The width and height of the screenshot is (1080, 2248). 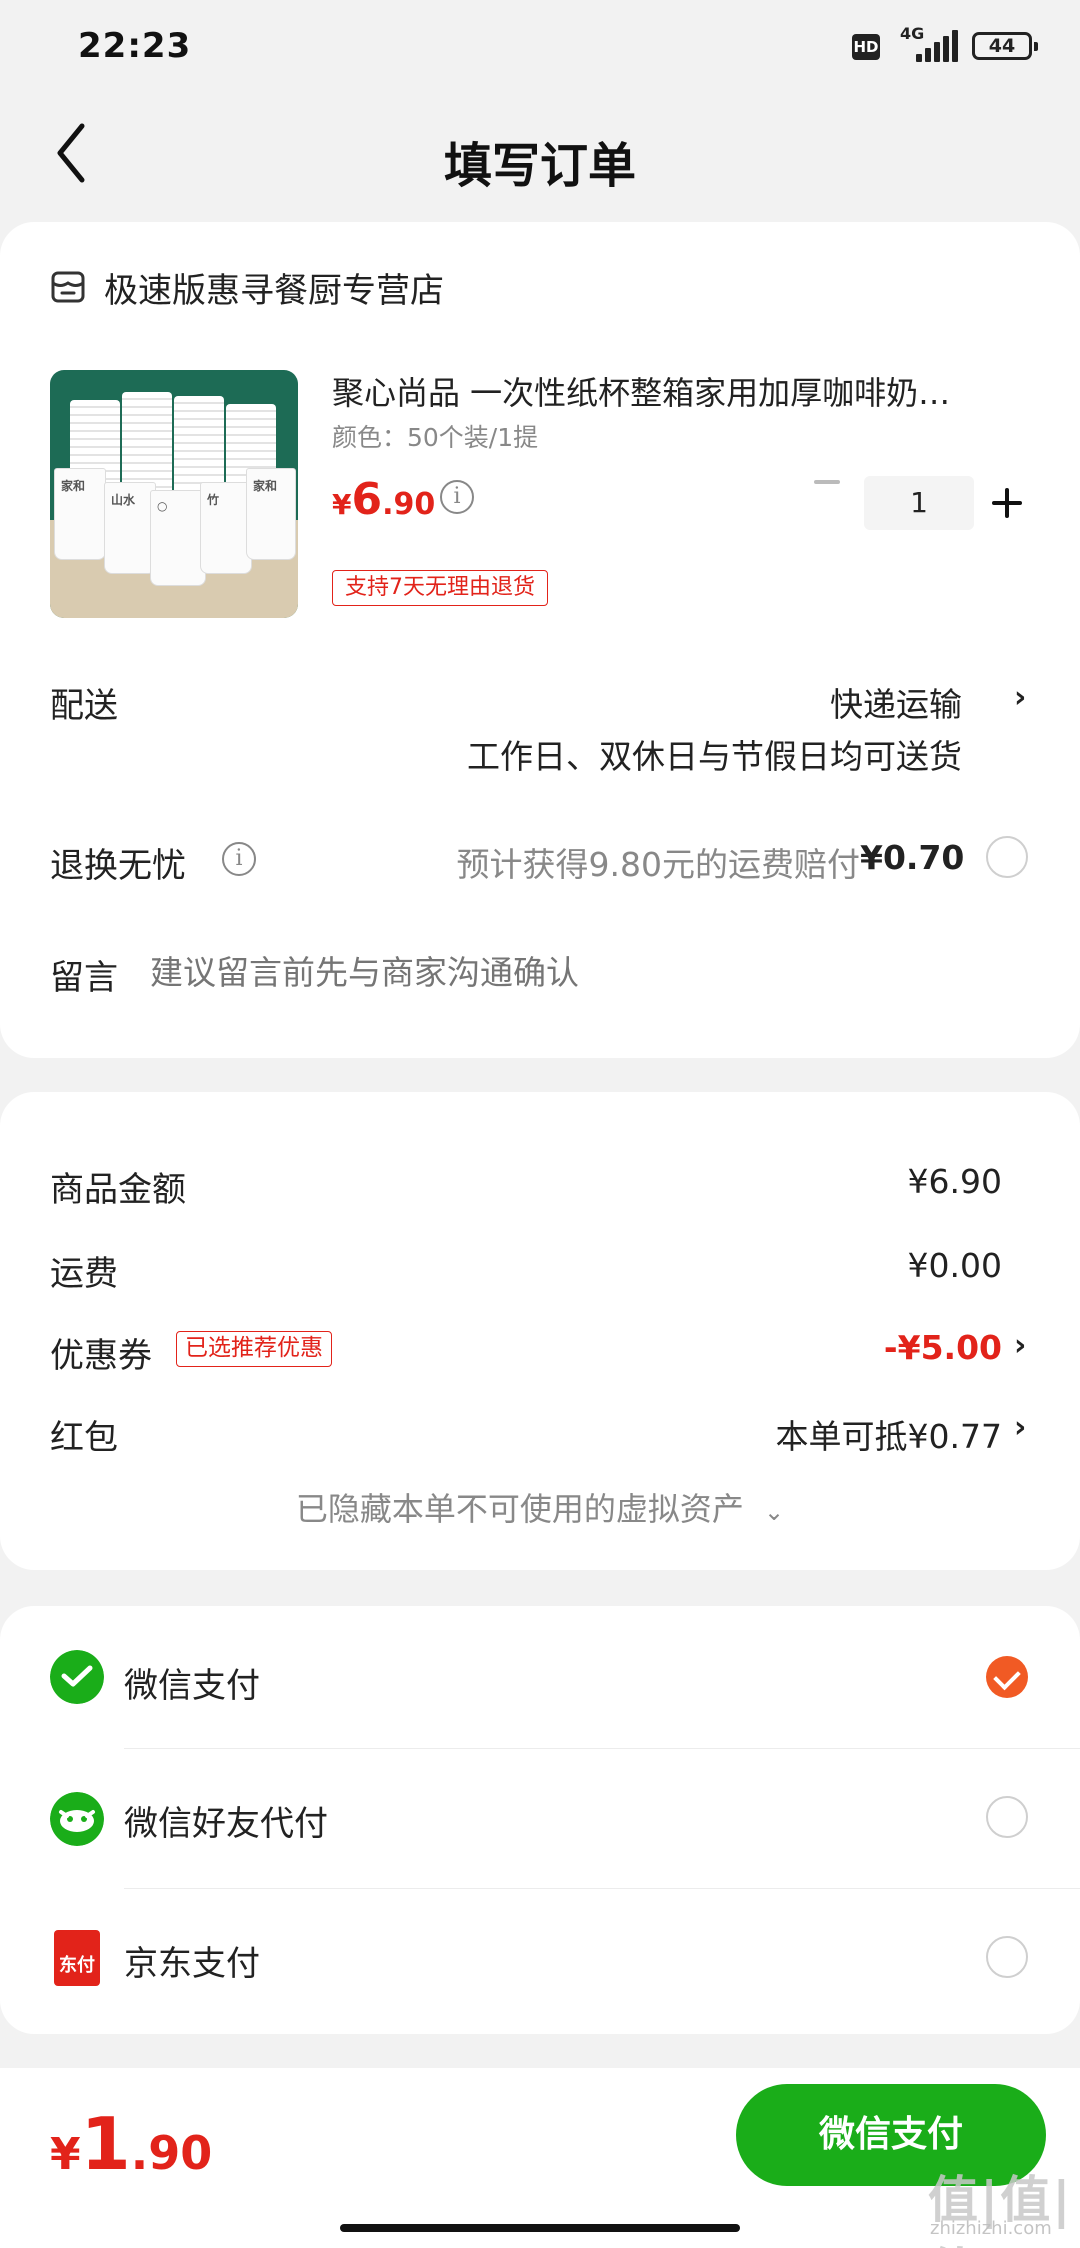 I want to click on quantity-increase-button, so click(x=1007, y=503).